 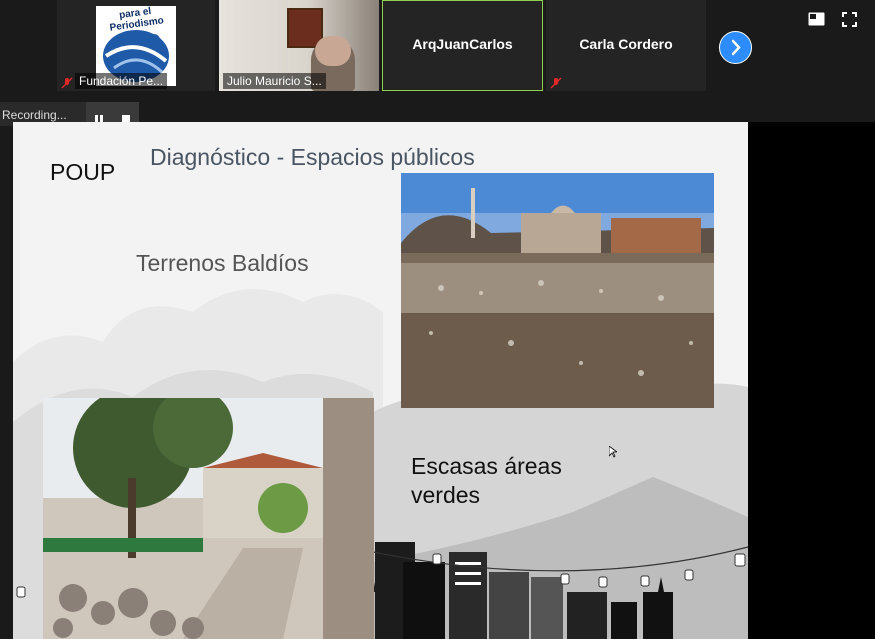 I want to click on next-page-button, so click(x=735, y=47).